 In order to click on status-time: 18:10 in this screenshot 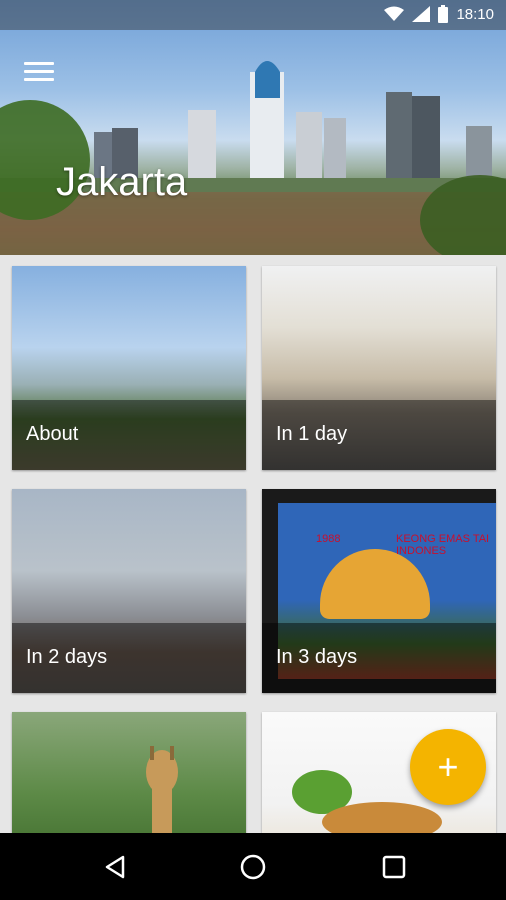, I will do `click(475, 14)`.